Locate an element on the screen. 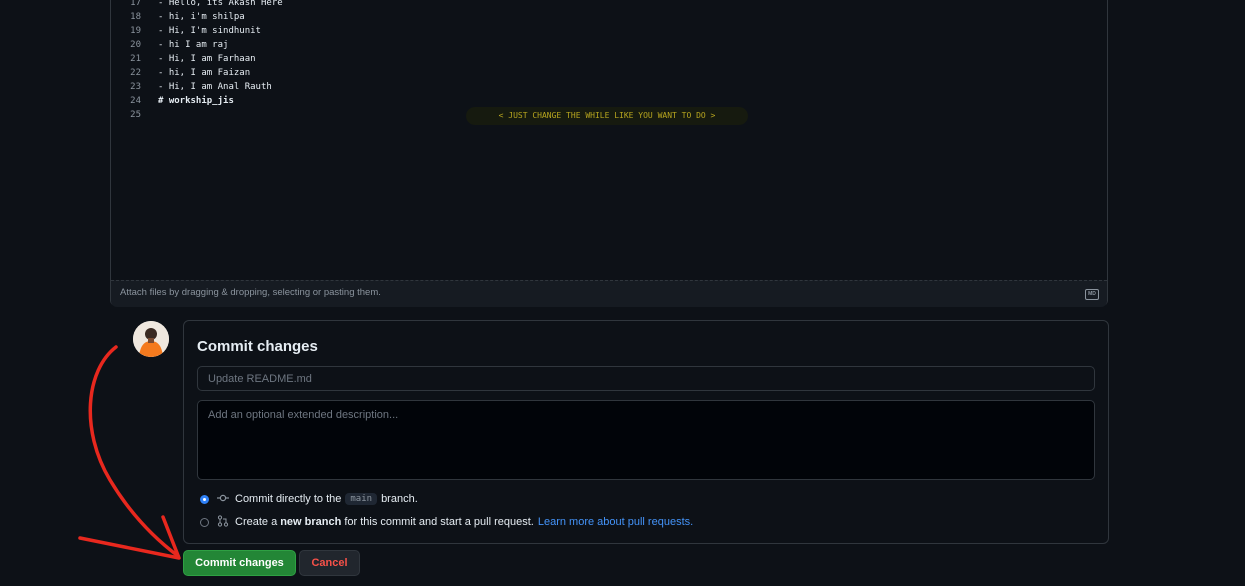 The height and width of the screenshot is (586, 1245). line-number: 22 is located at coordinates (135, 73).